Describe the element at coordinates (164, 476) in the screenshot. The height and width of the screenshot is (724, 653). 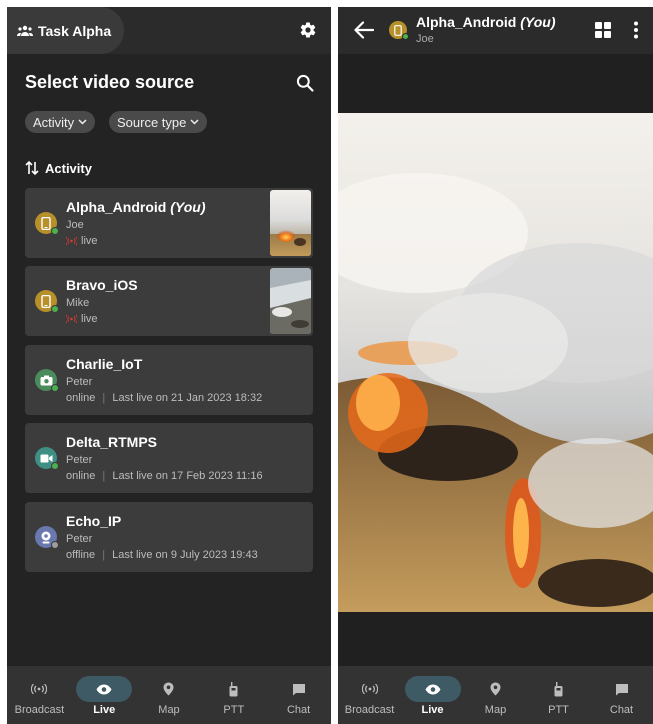
I see `source-status: online | Last live on 17 Feb 2023 11:16` at that location.